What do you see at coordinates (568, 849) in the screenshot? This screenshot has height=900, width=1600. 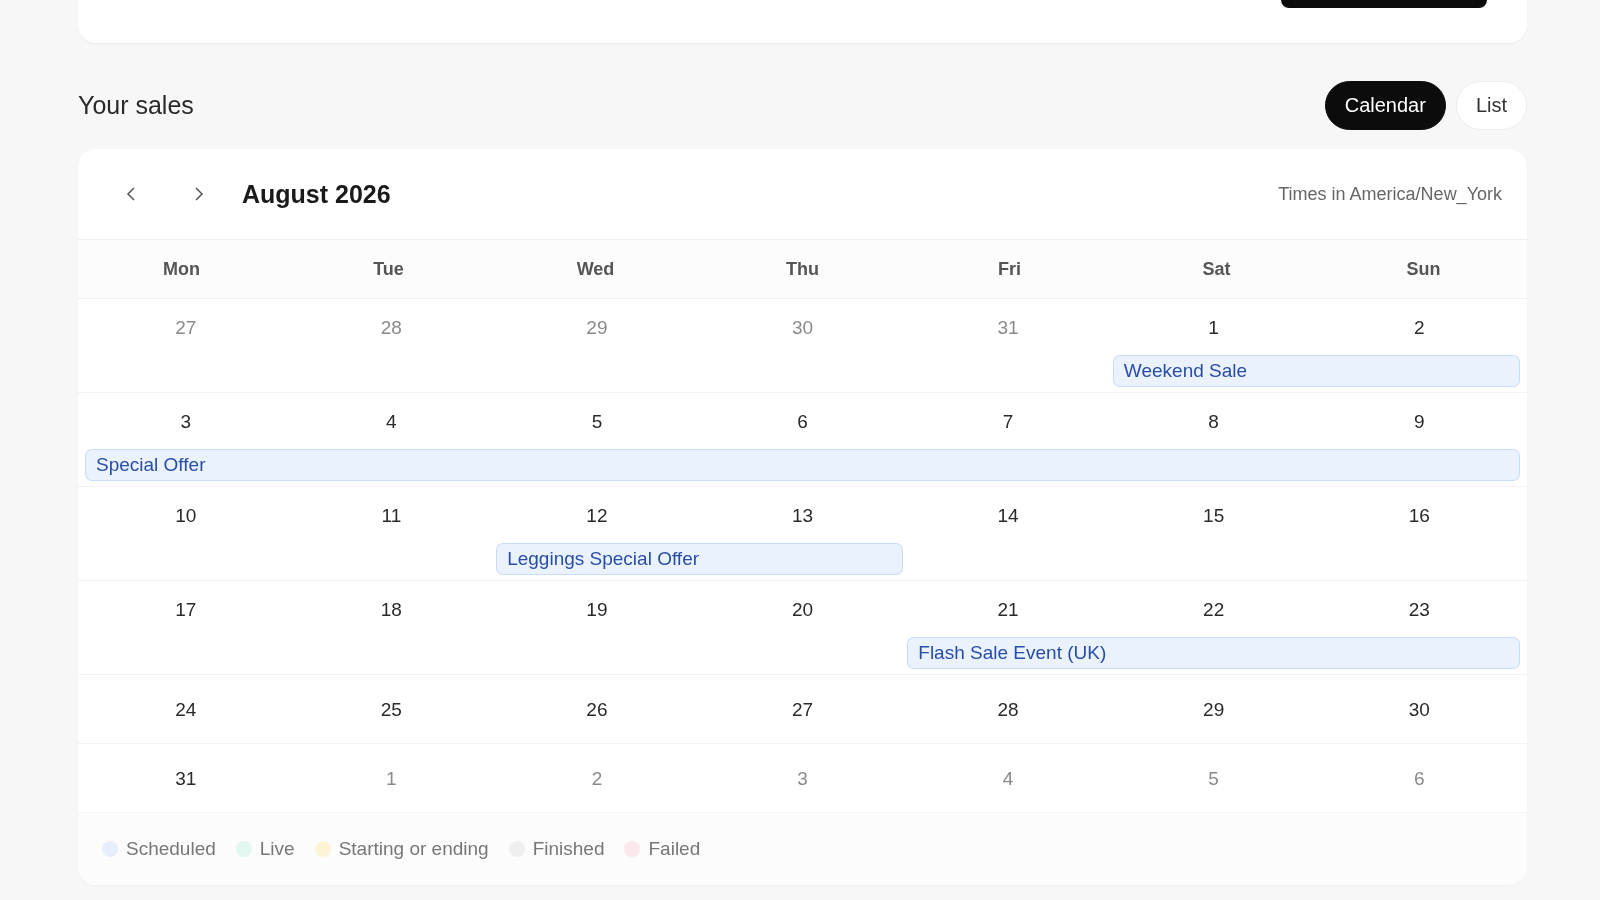 I see `legend-label: Finished` at bounding box center [568, 849].